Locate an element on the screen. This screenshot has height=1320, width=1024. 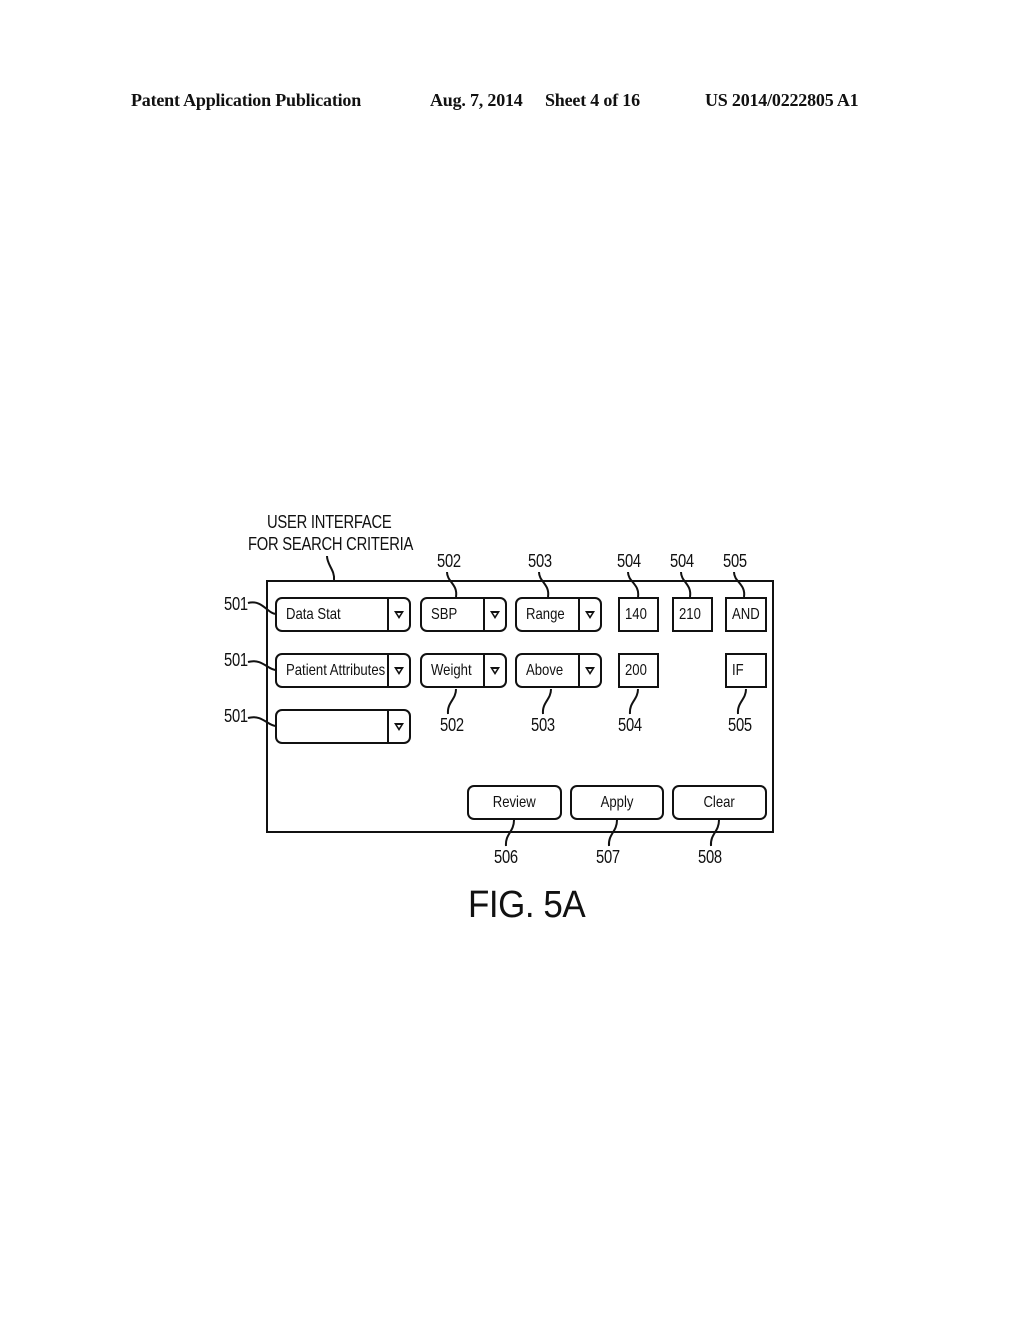
value-input-max: 210 is located at coordinates (692, 614).